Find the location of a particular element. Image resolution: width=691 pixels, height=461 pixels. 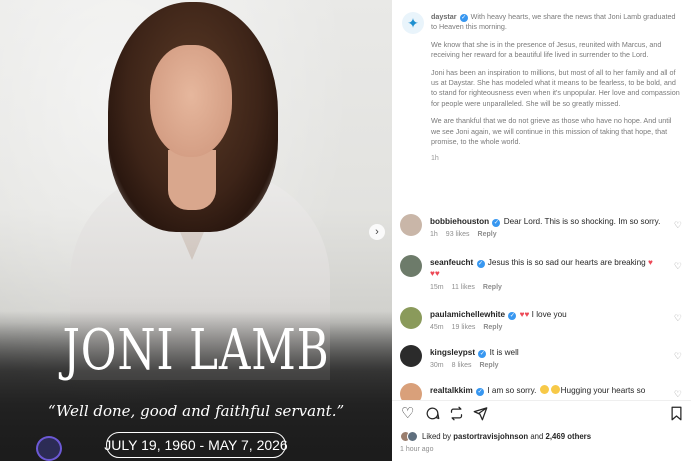

comment-text: I love you is located at coordinates (549, 314).